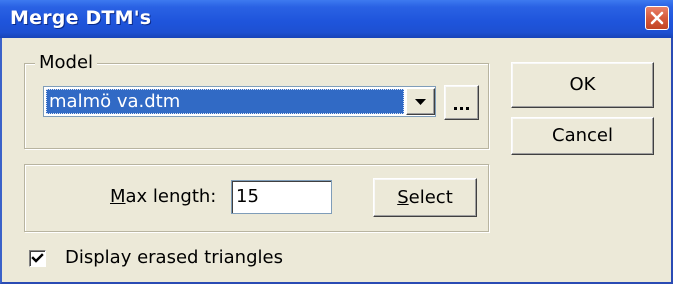  I want to click on select-mnemonic: S, so click(403, 197).